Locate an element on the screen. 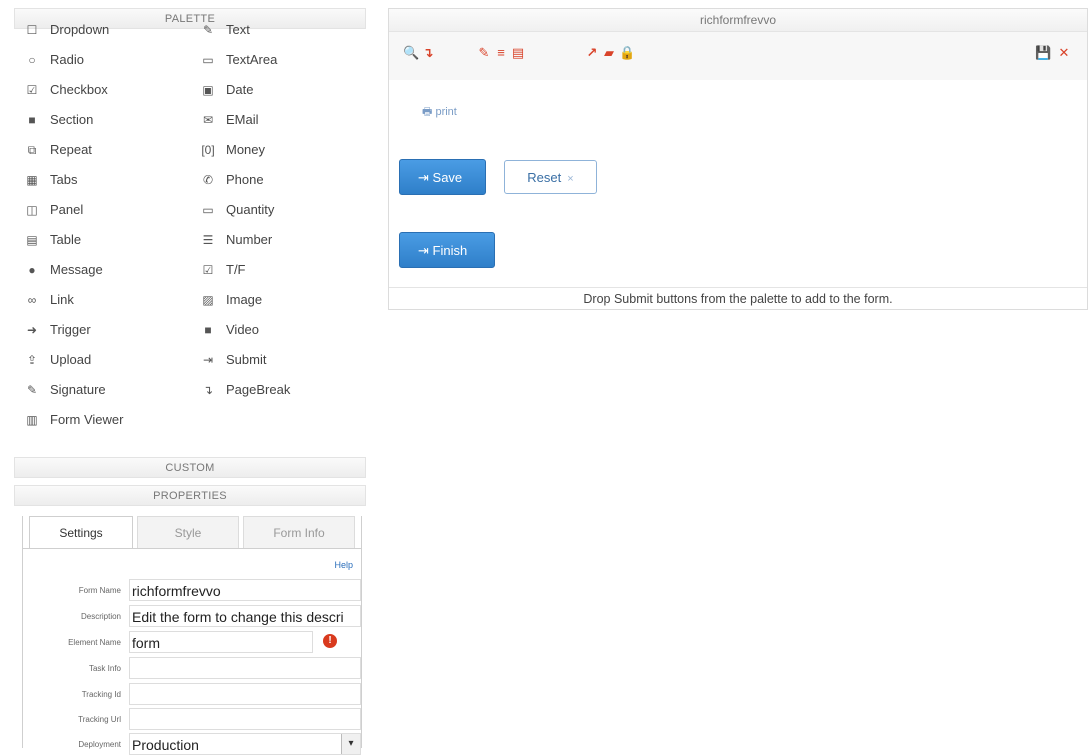 Image resolution: width=1088 pixels, height=756 pixels. palette-item-form-viewer: ▥ Form Viewer is located at coordinates (72, 420).